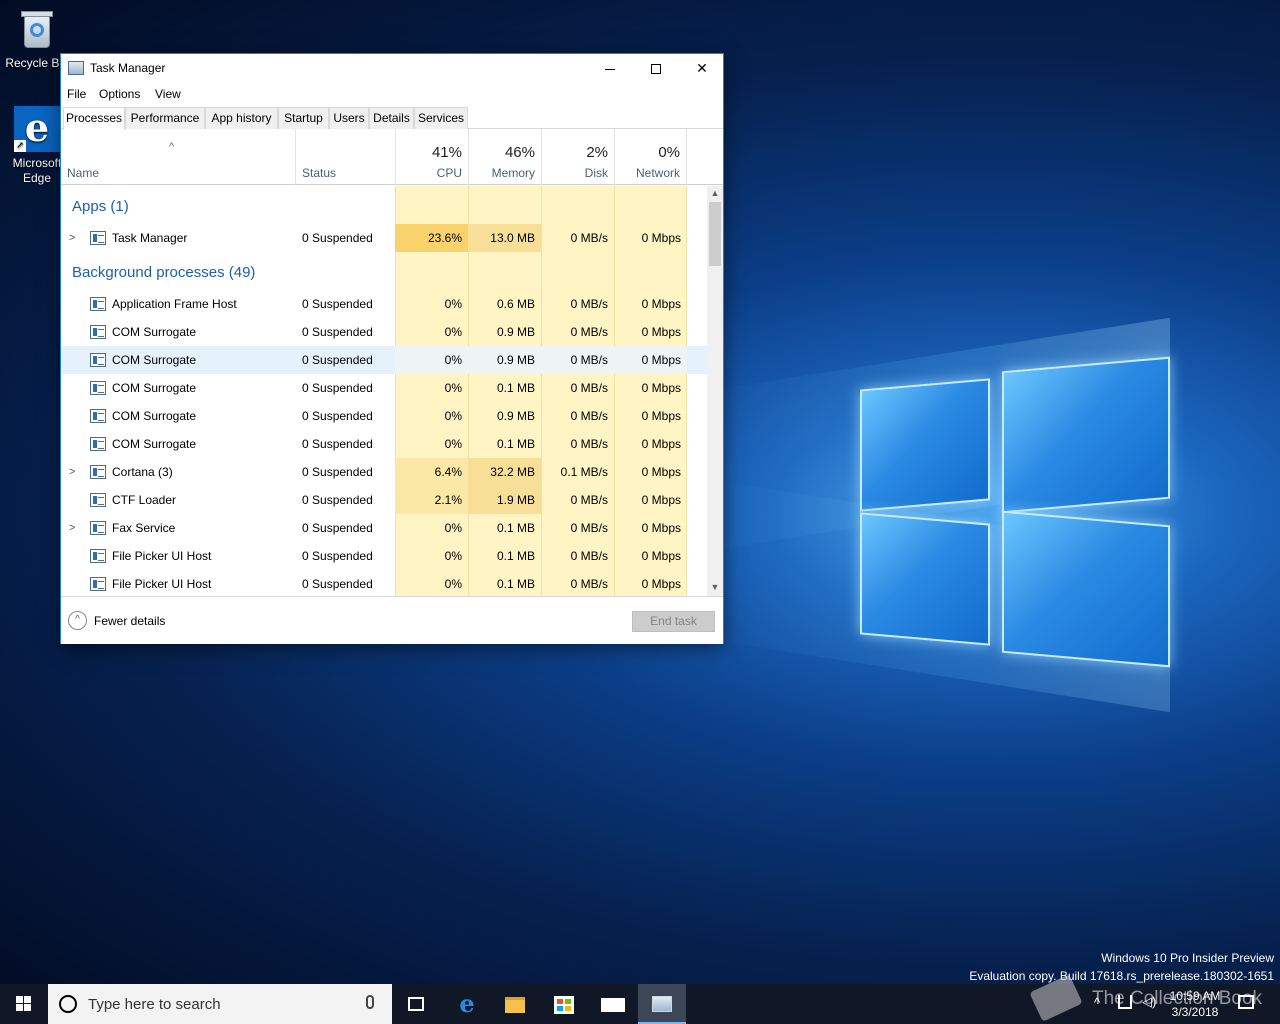 This screenshot has height=1024, width=1280. I want to click on task-view-icon, so click(416, 1004).